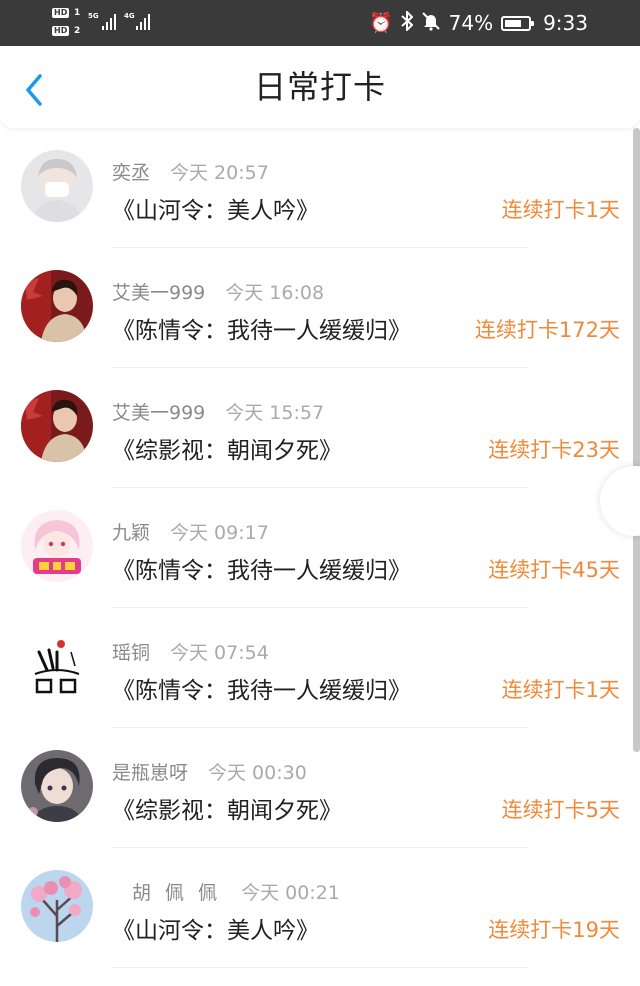  Describe the element at coordinates (554, 450) in the screenshot. I see `streak-label: 连续打卡23天` at that location.